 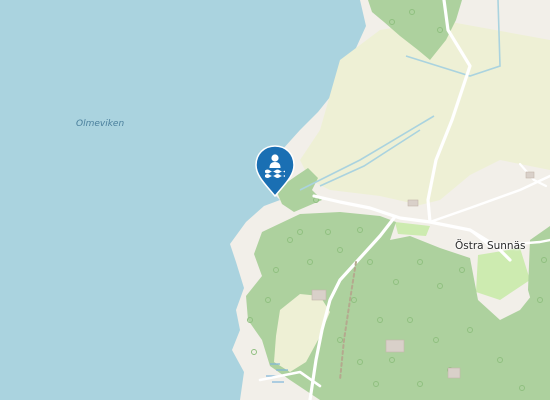 I want to click on beach-marker, so click(x=275, y=171).